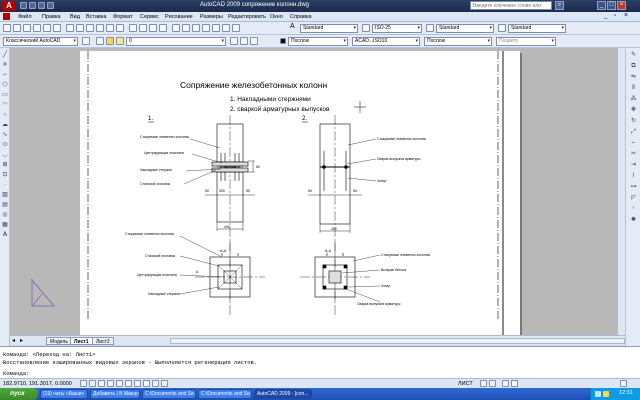 The width and height of the screenshot is (640, 400). I want to click on erase-icon: ✎, so click(633, 55).